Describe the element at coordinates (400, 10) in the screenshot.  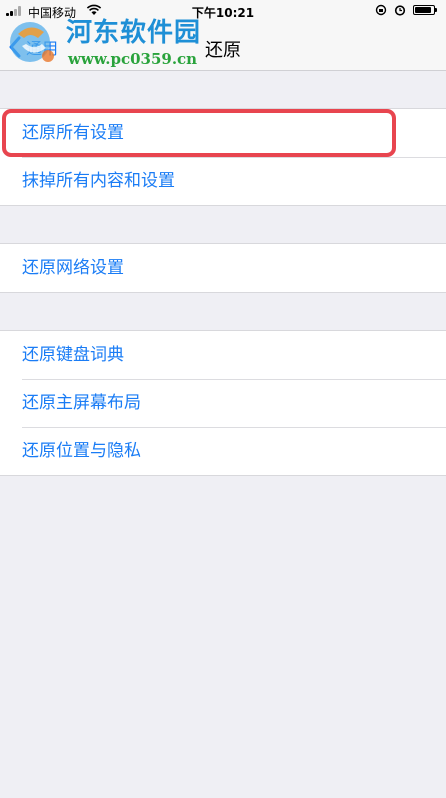
I see `alarm-icon` at that location.